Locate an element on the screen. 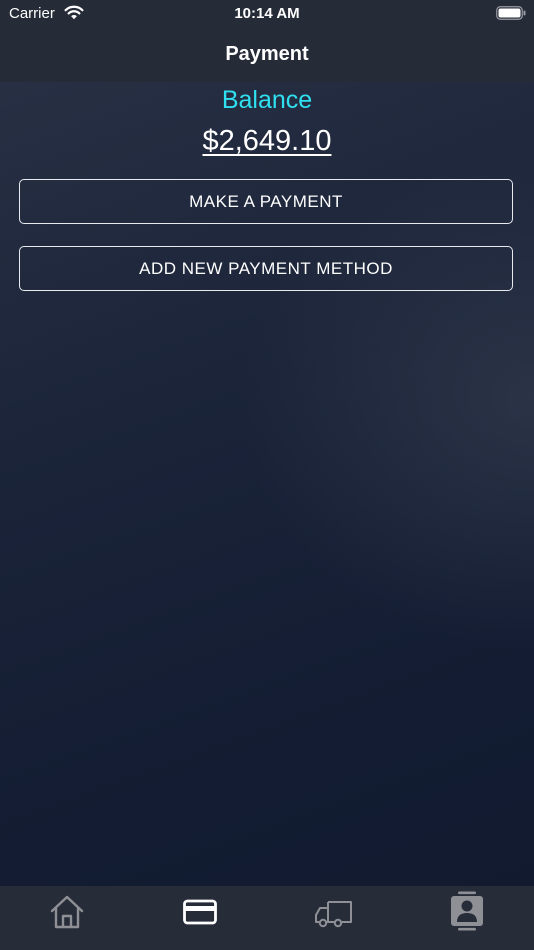  contact-card-icon is located at coordinates (467, 911).